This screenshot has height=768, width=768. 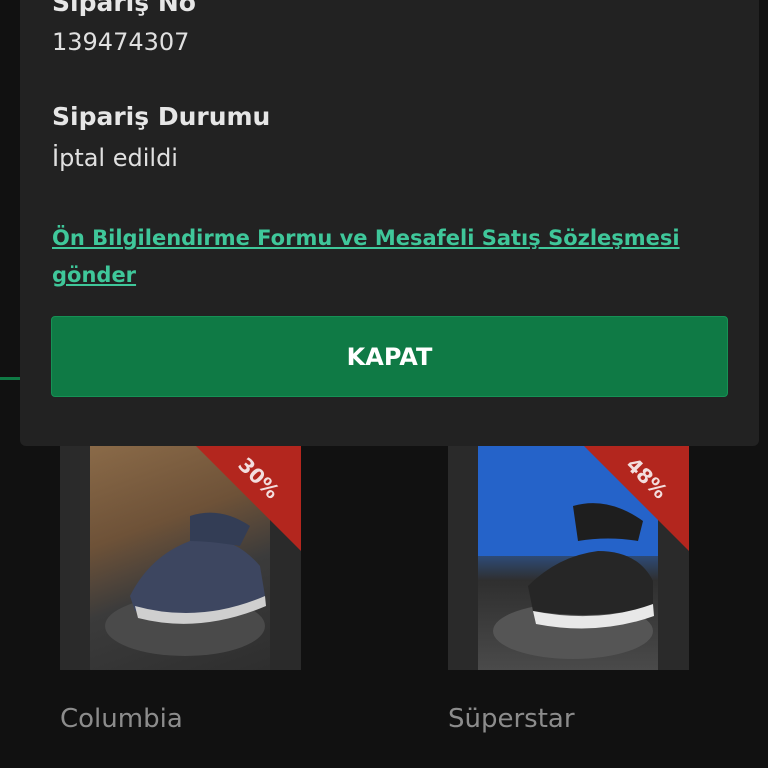 What do you see at coordinates (180, 558) in the screenshot?
I see `product-card-columbia: 30%` at bounding box center [180, 558].